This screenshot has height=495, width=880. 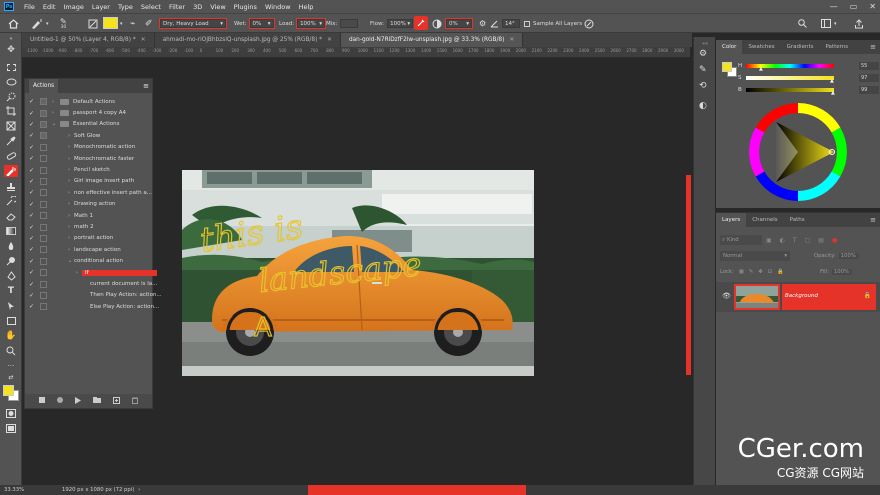 I want to click on filter-toggle-icon: ●, so click(x=834, y=240).